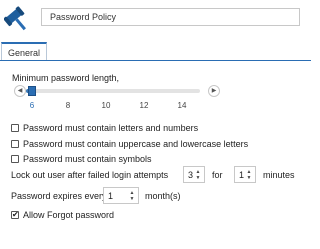 This screenshot has width=320, height=249. Describe the element at coordinates (83, 17) in the screenshot. I see `policy-title-text: Password Policy` at that location.